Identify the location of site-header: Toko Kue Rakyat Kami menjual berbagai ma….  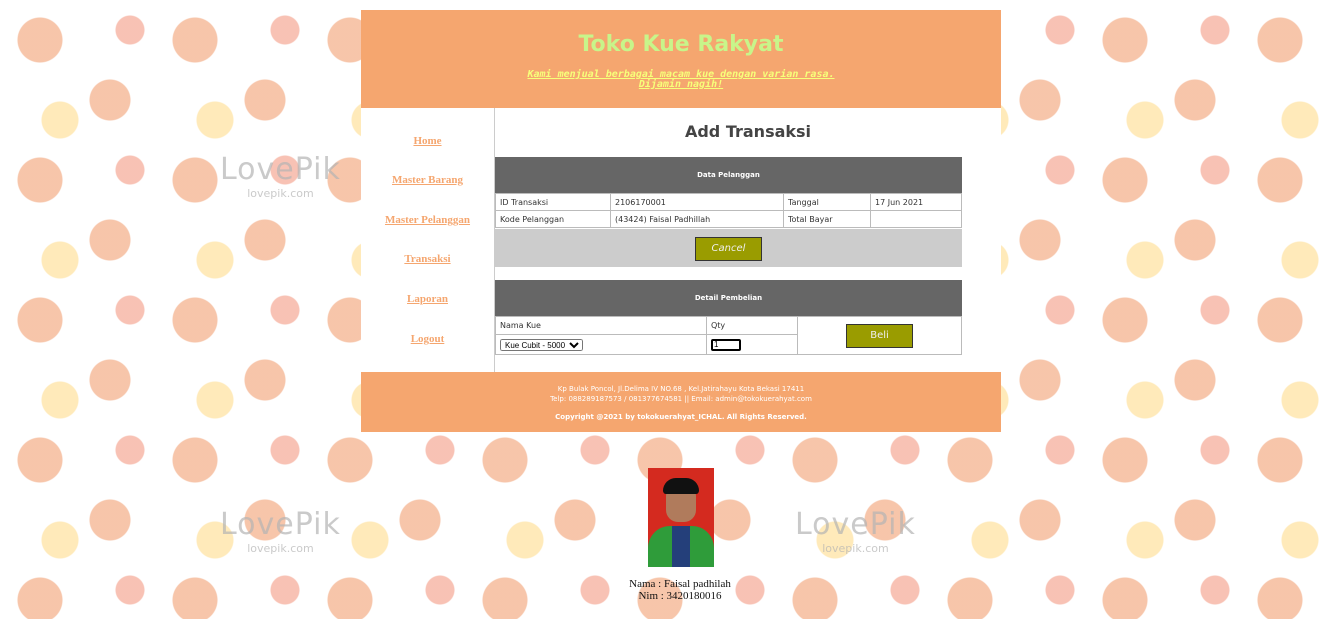
(681, 59).